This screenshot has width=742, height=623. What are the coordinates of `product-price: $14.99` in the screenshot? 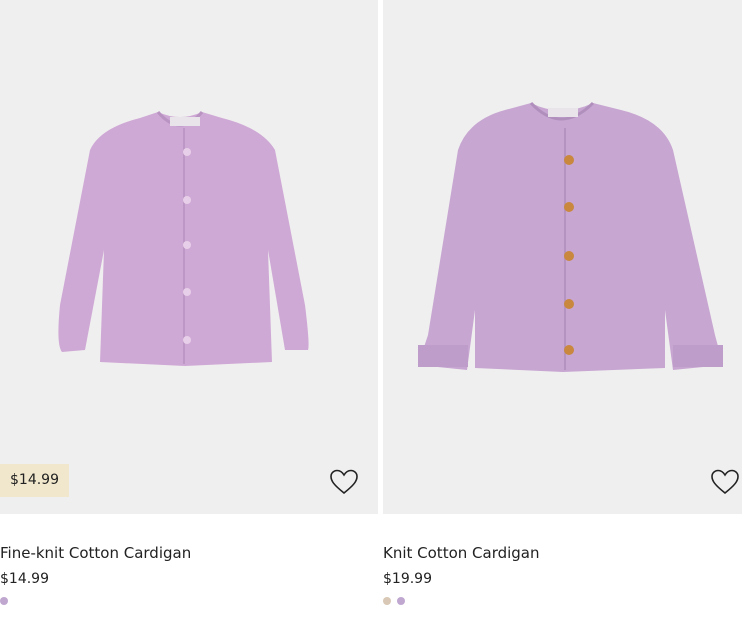 It's located at (24, 579).